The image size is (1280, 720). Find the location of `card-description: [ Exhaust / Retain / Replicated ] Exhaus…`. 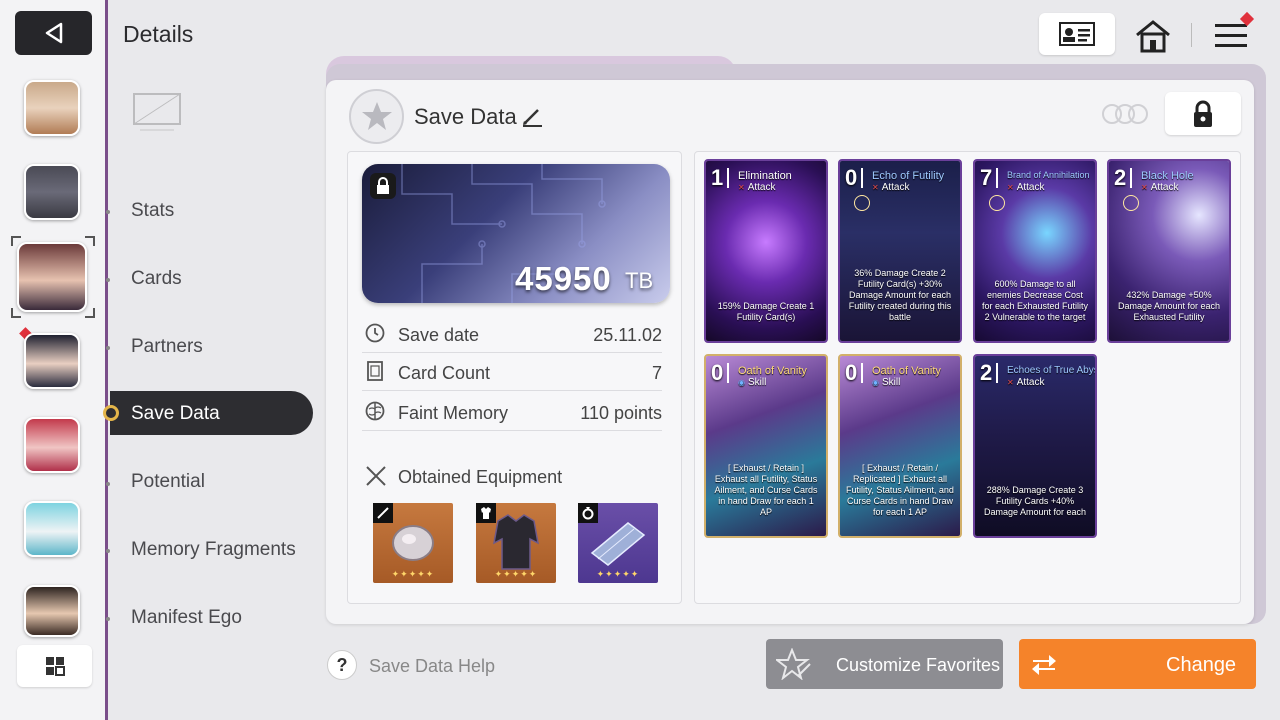

card-description: [ Exhaust / Retain / Replicated ] Exhaus… is located at coordinates (900, 490).